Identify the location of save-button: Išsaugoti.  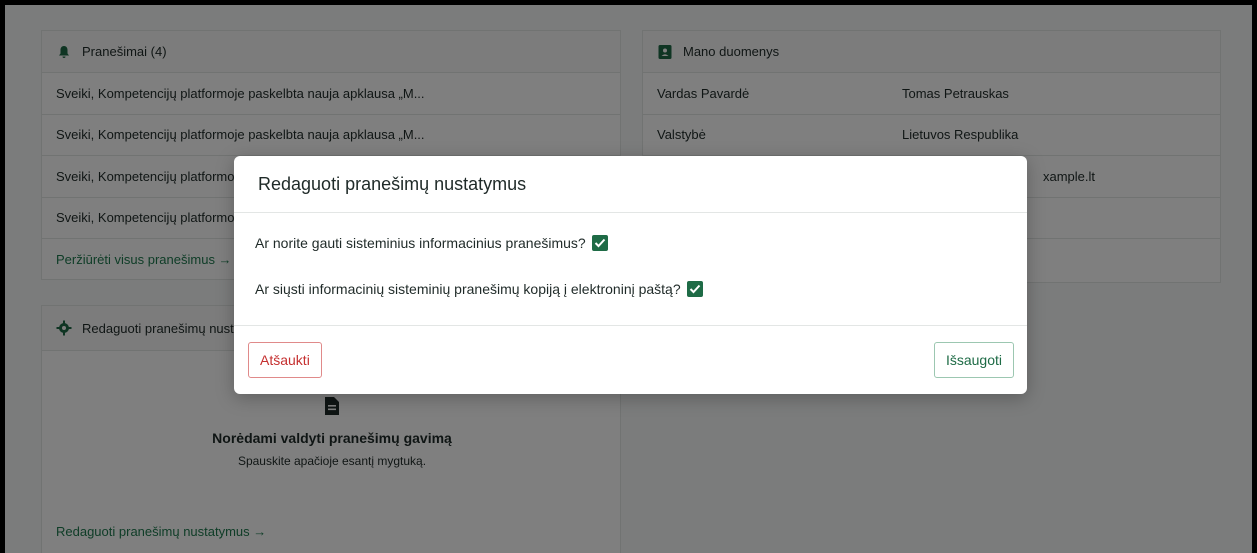
(973, 360).